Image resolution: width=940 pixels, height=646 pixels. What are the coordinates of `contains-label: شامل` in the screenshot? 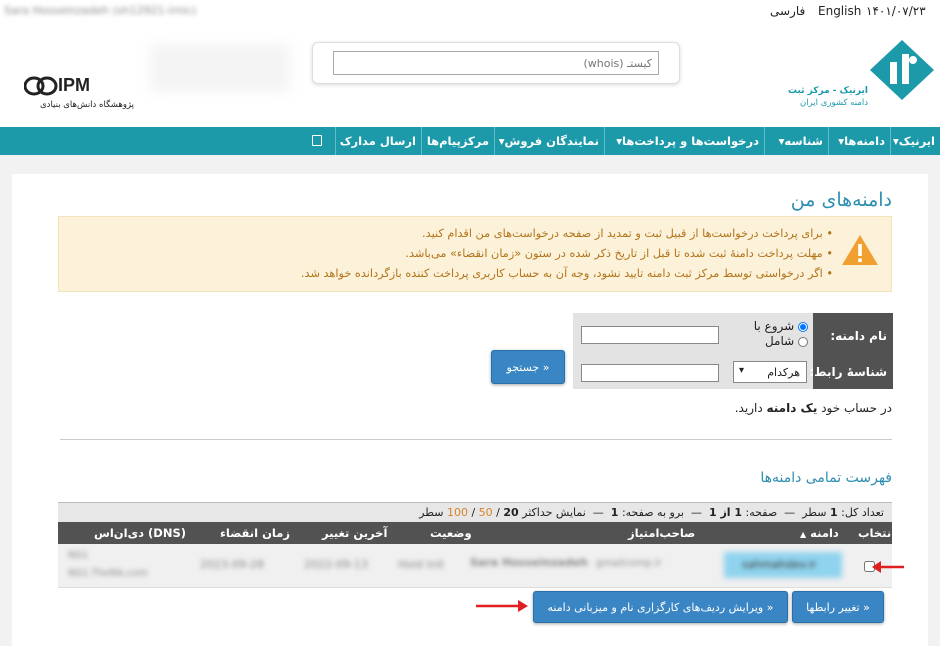 It's located at (779, 341).